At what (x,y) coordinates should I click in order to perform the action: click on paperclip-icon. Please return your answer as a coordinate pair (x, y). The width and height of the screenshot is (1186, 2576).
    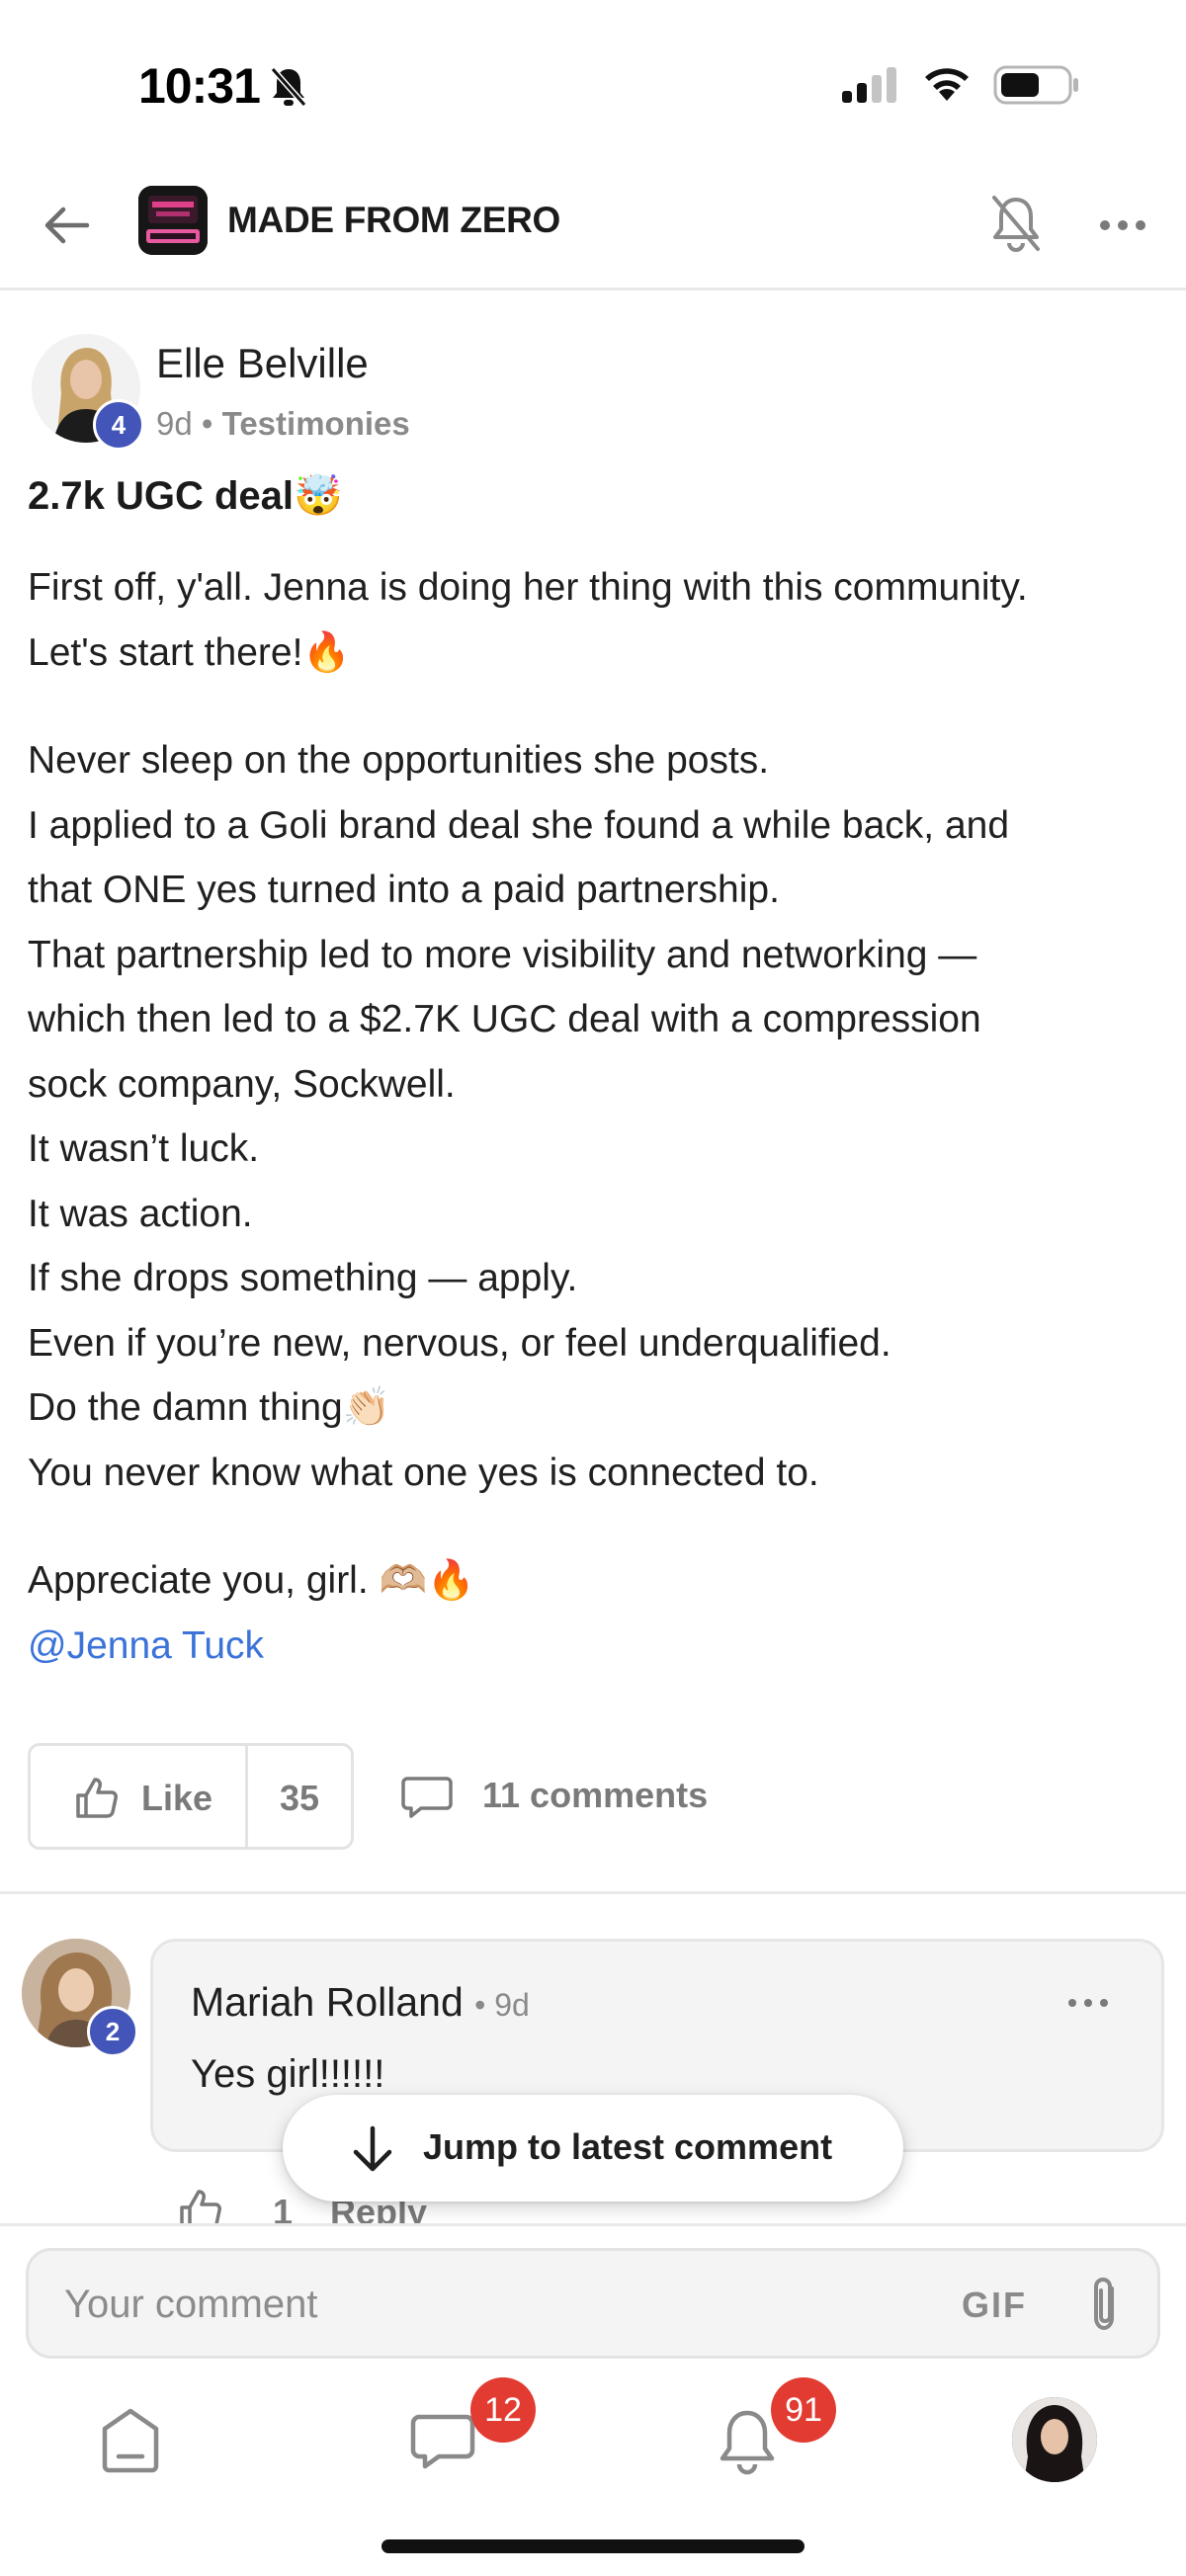
    Looking at the image, I should click on (1105, 2305).